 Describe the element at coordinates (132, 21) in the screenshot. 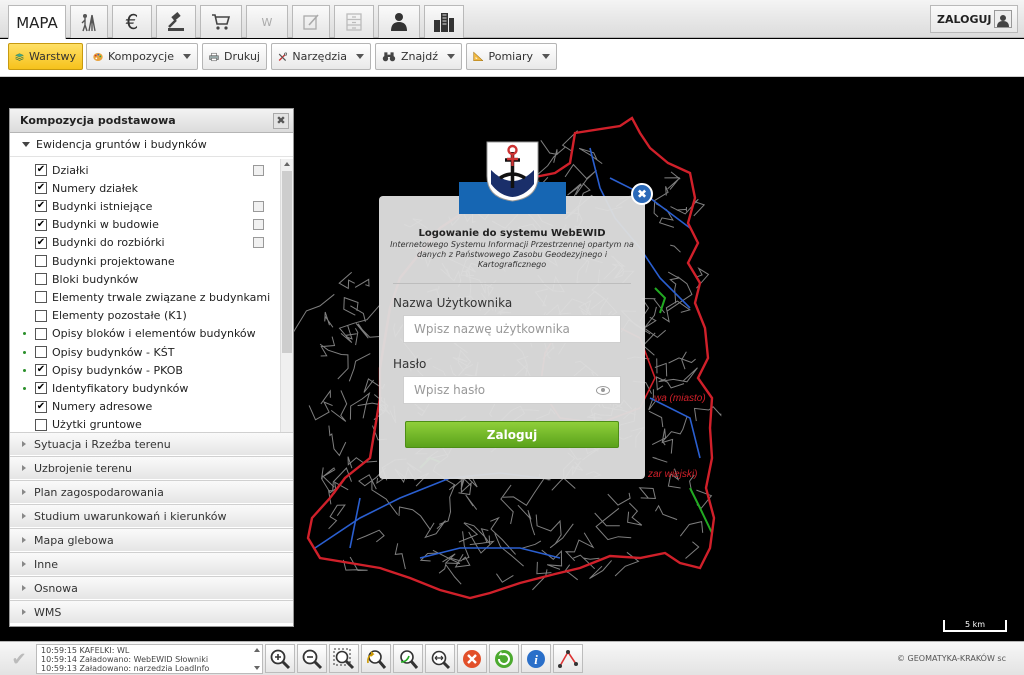

I see `tab-finance: €` at that location.